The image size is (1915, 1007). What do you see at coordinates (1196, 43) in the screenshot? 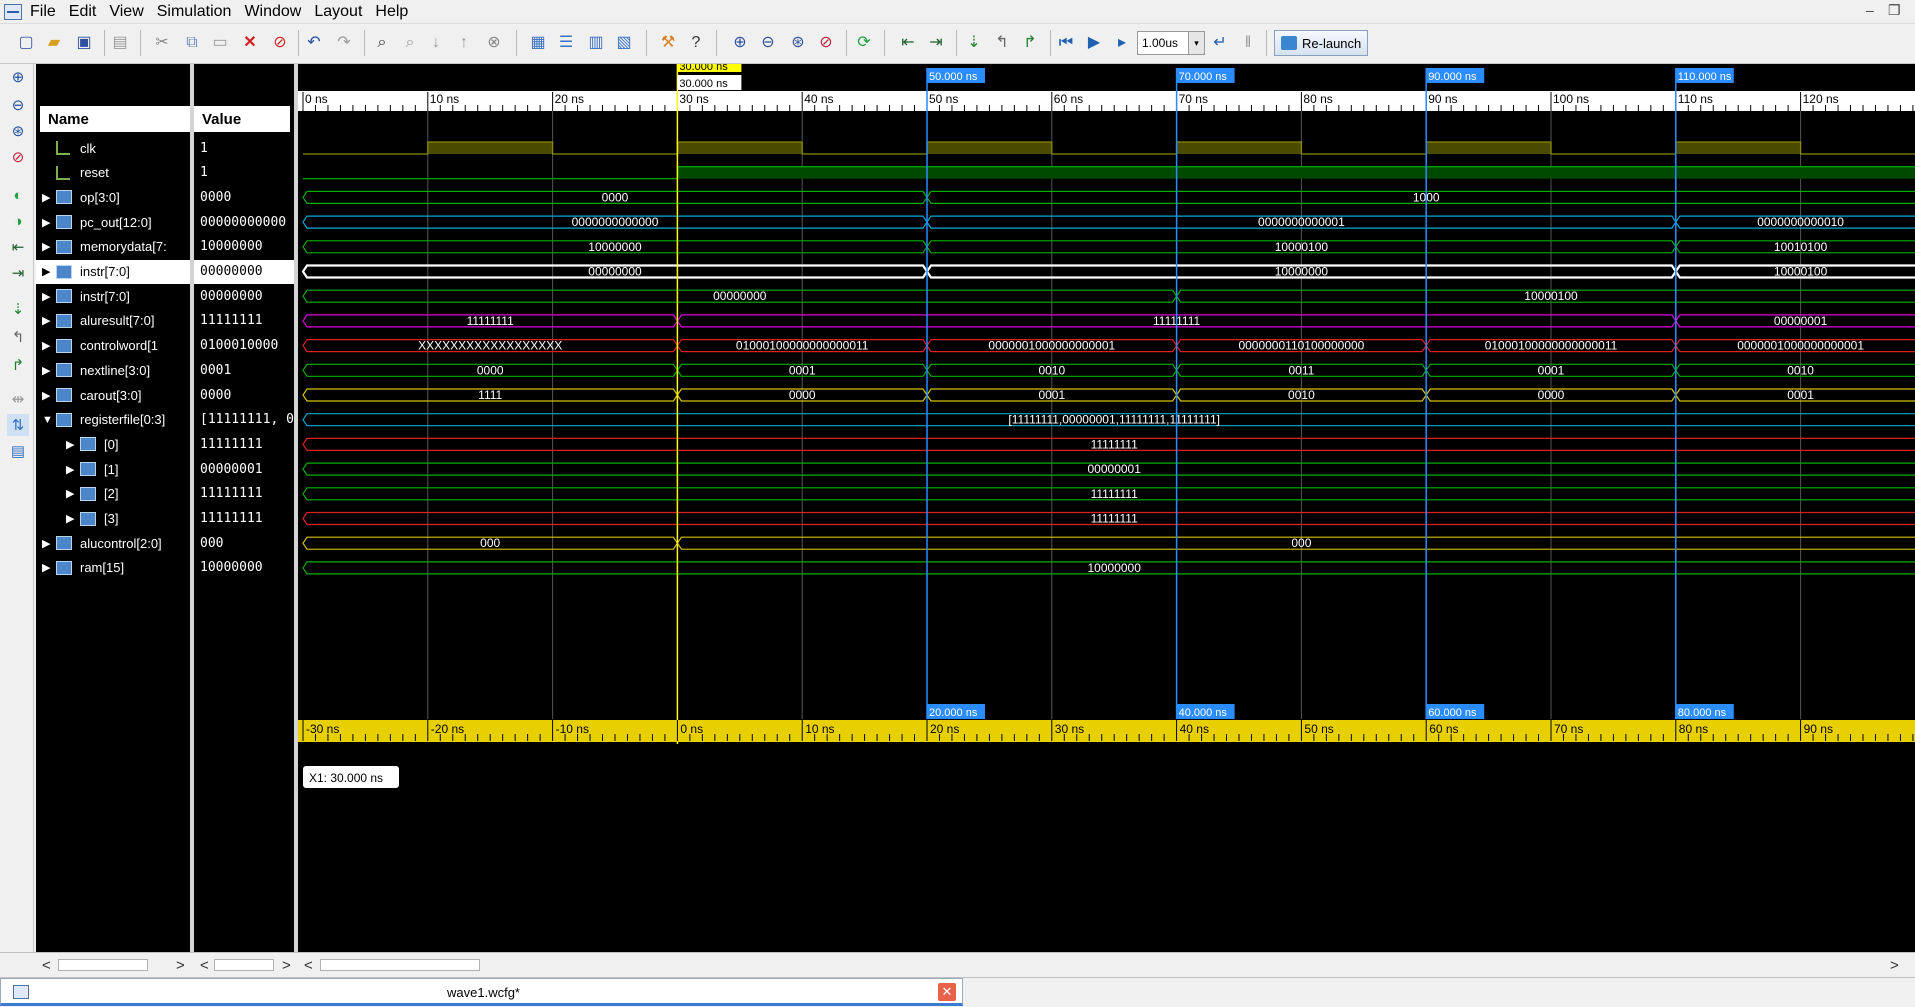
I see `run-time-dropdown-icon: ▾` at bounding box center [1196, 43].